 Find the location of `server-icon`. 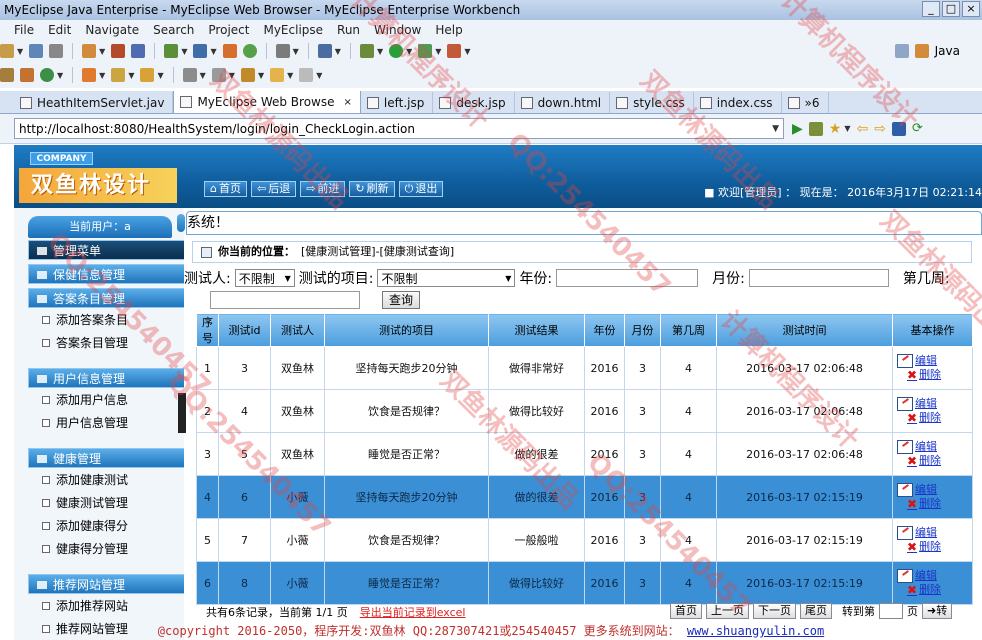

server-icon is located at coordinates (89, 51).